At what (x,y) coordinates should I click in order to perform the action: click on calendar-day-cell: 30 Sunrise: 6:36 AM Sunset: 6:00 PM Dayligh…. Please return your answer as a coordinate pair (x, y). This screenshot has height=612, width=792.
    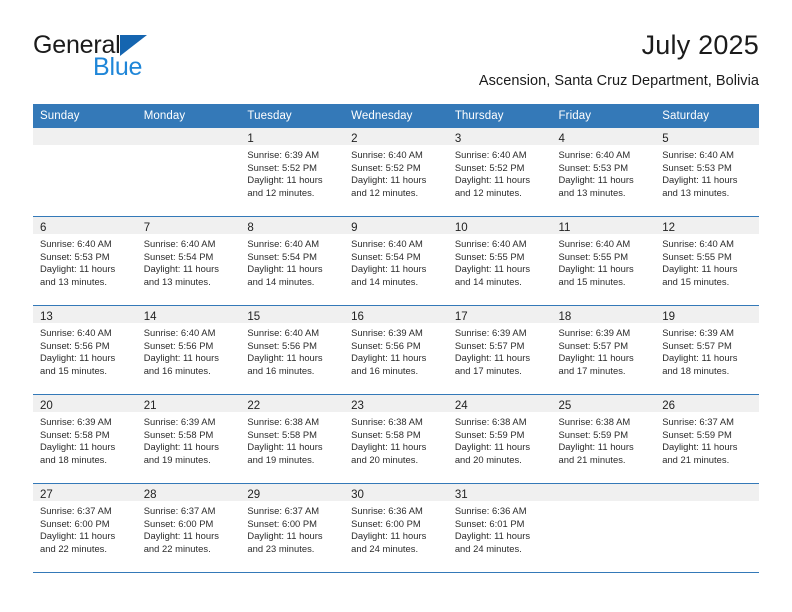
    Looking at the image, I should click on (396, 528).